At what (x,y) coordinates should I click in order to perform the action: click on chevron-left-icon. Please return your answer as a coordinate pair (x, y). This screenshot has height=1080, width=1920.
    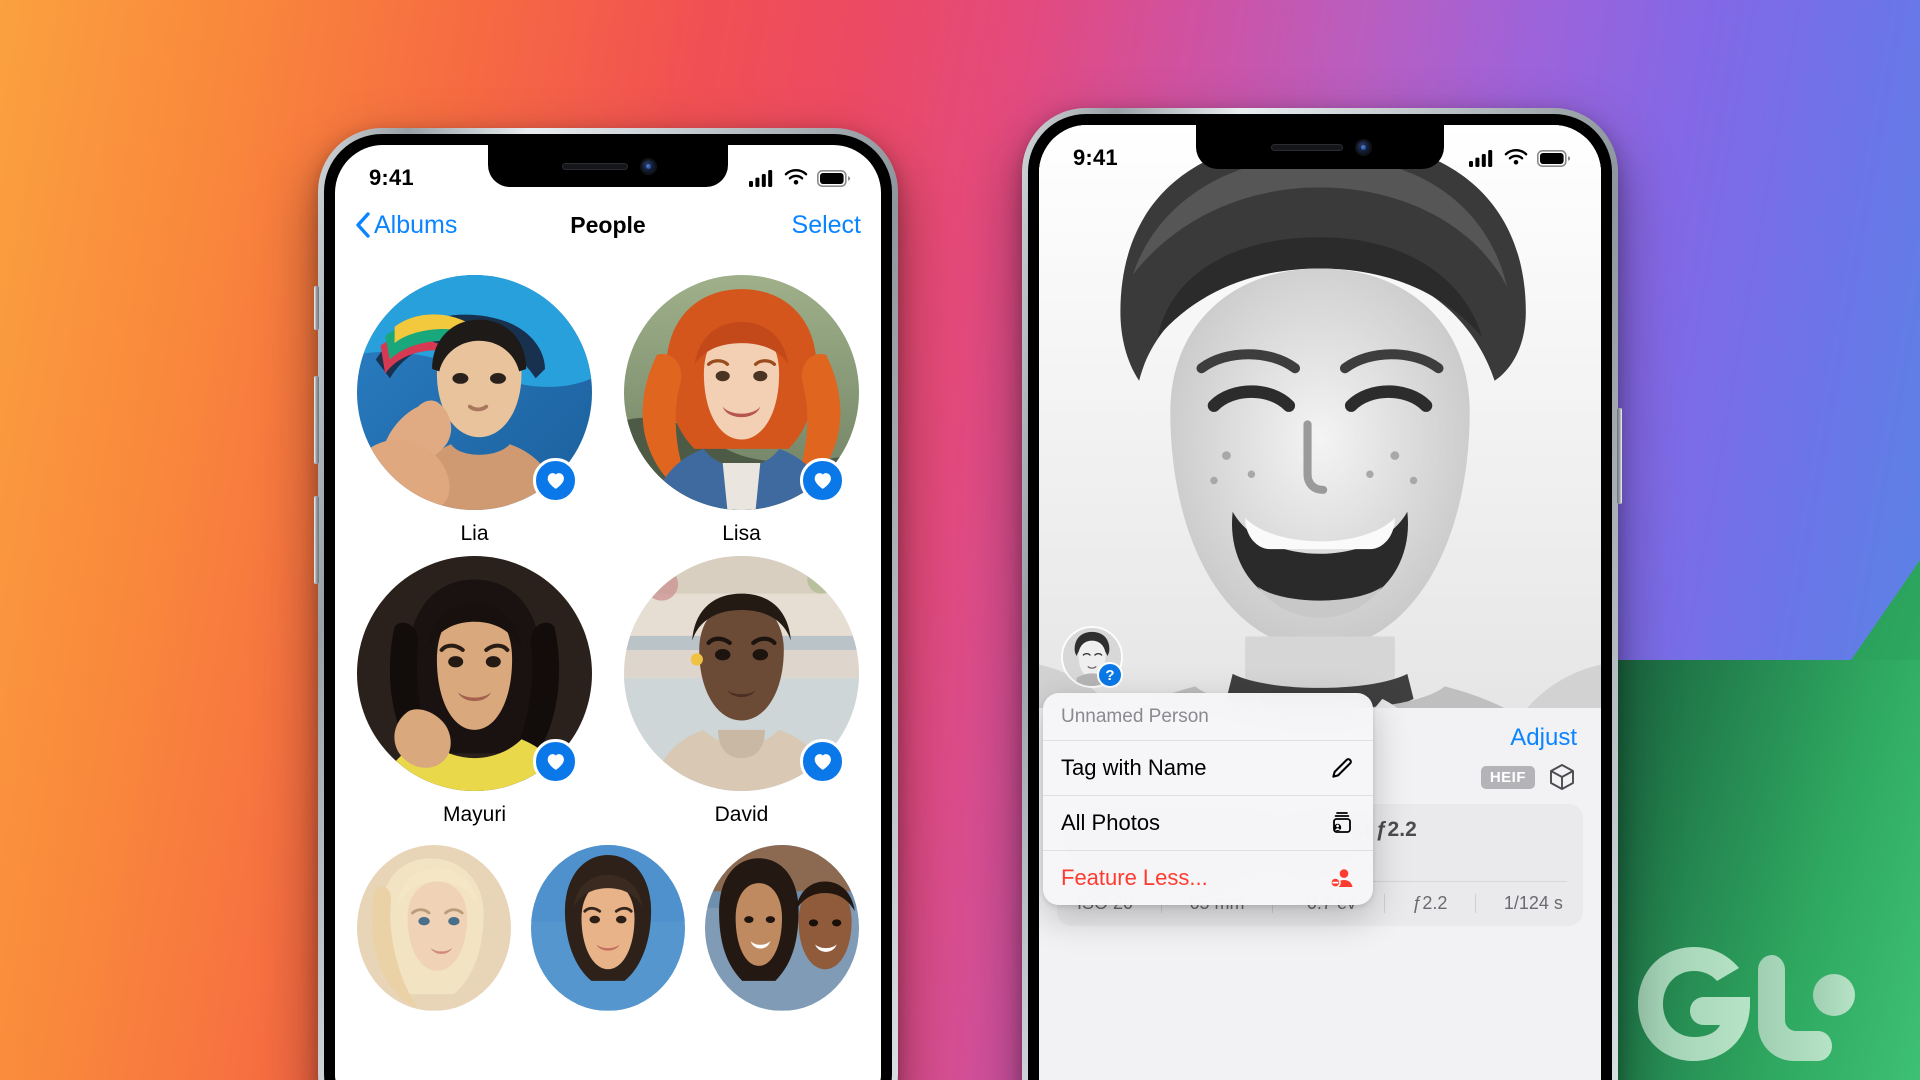
    Looking at the image, I should click on (363, 225).